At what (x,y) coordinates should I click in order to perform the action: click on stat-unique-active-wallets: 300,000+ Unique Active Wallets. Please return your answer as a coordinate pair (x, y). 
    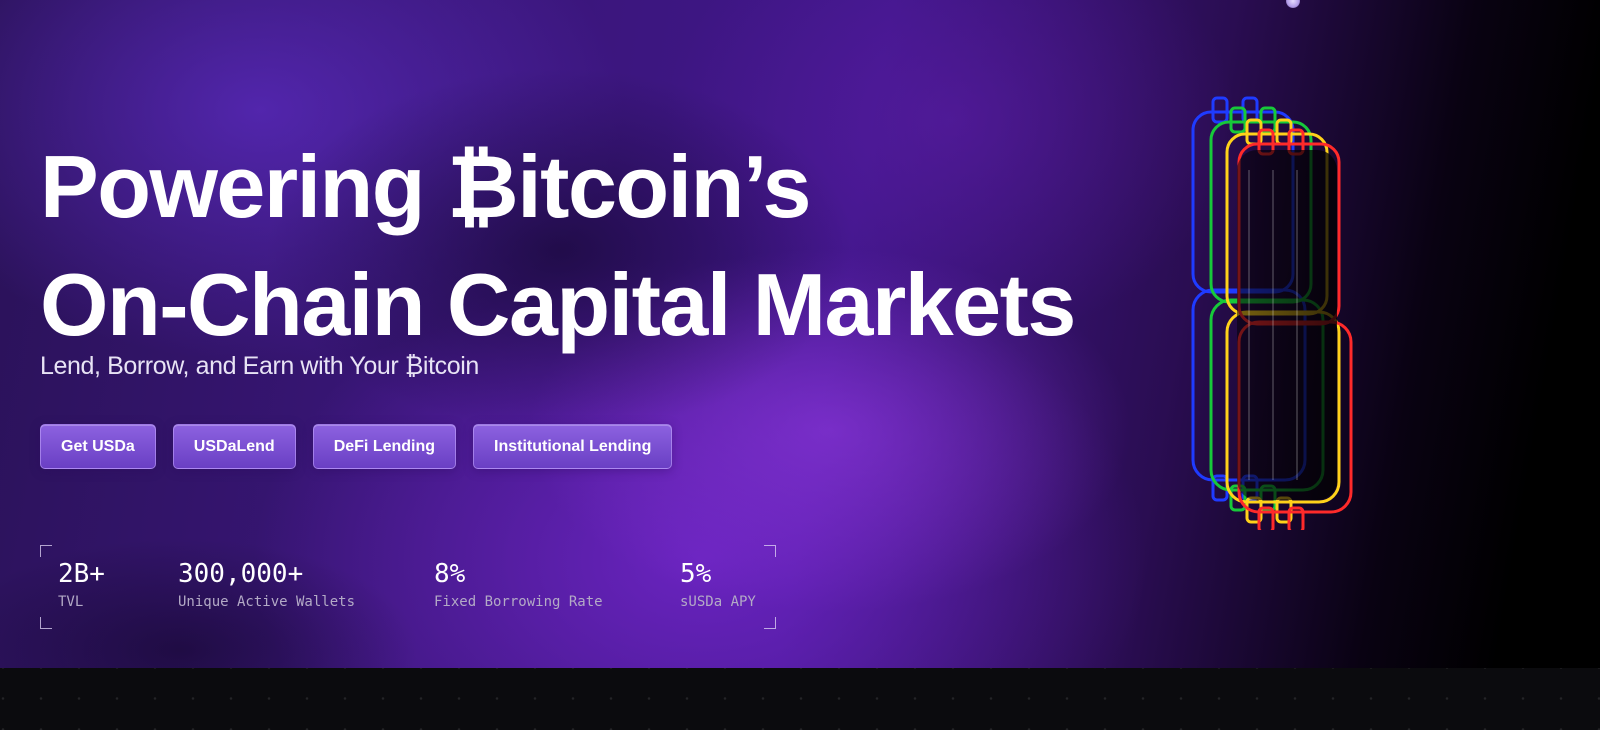
    Looking at the image, I should click on (266, 585).